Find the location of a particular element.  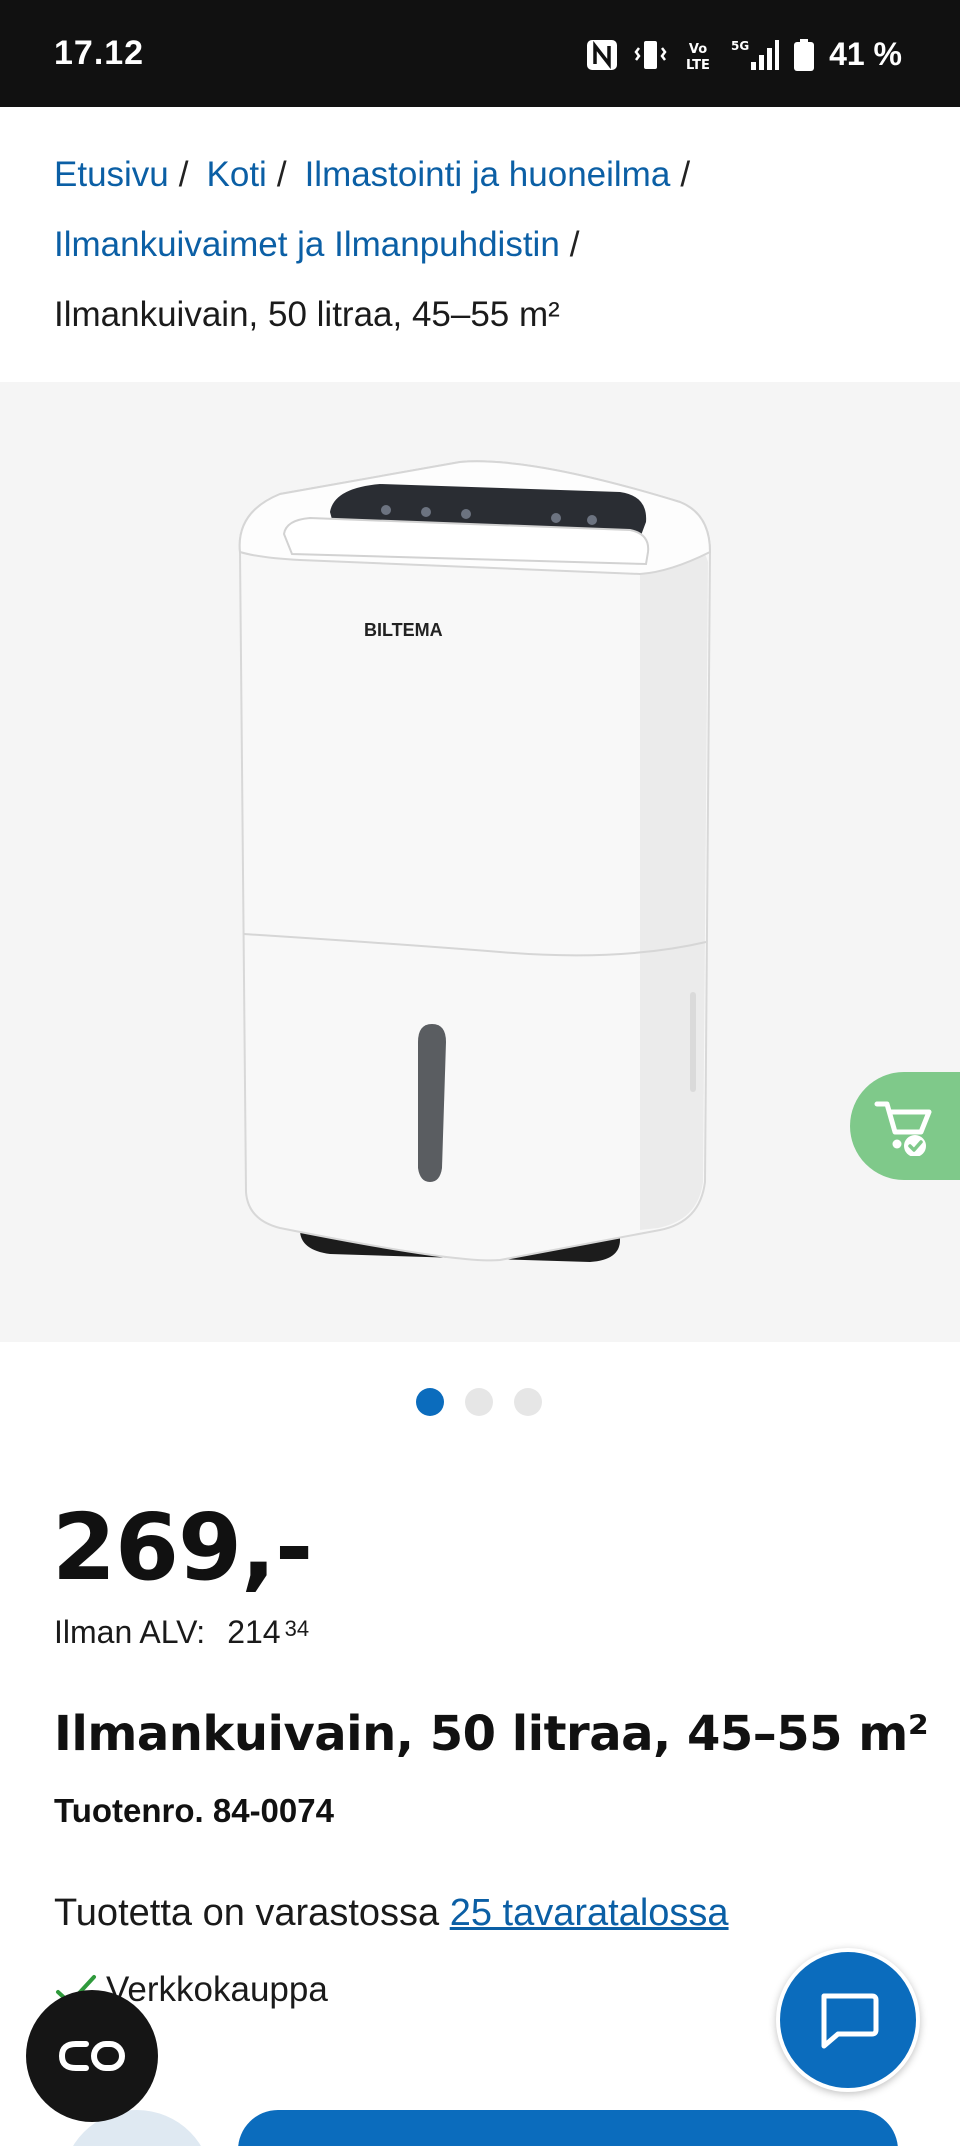

breadcrumb-link-ilmastointi: Ilmastointi ja huoneilma is located at coordinates (488, 174).